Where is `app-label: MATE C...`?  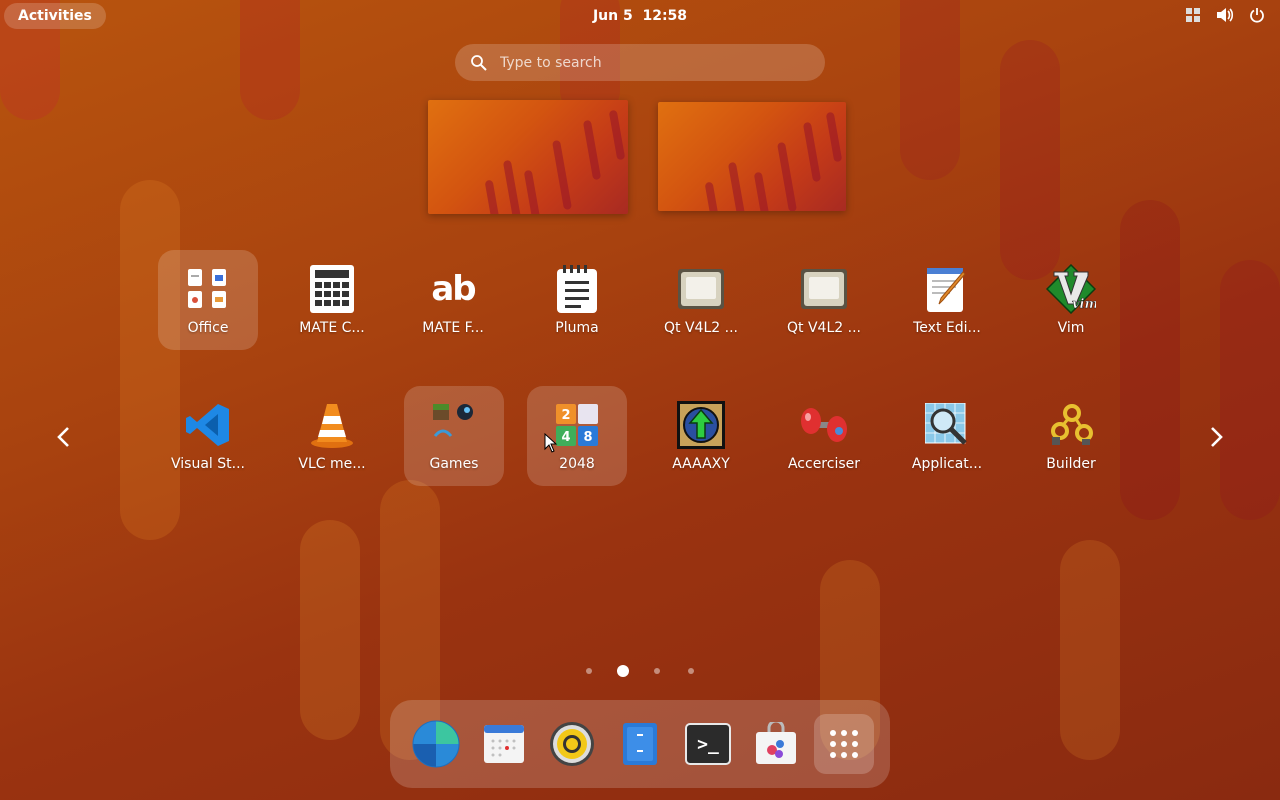
app-label: MATE C... is located at coordinates (332, 328).